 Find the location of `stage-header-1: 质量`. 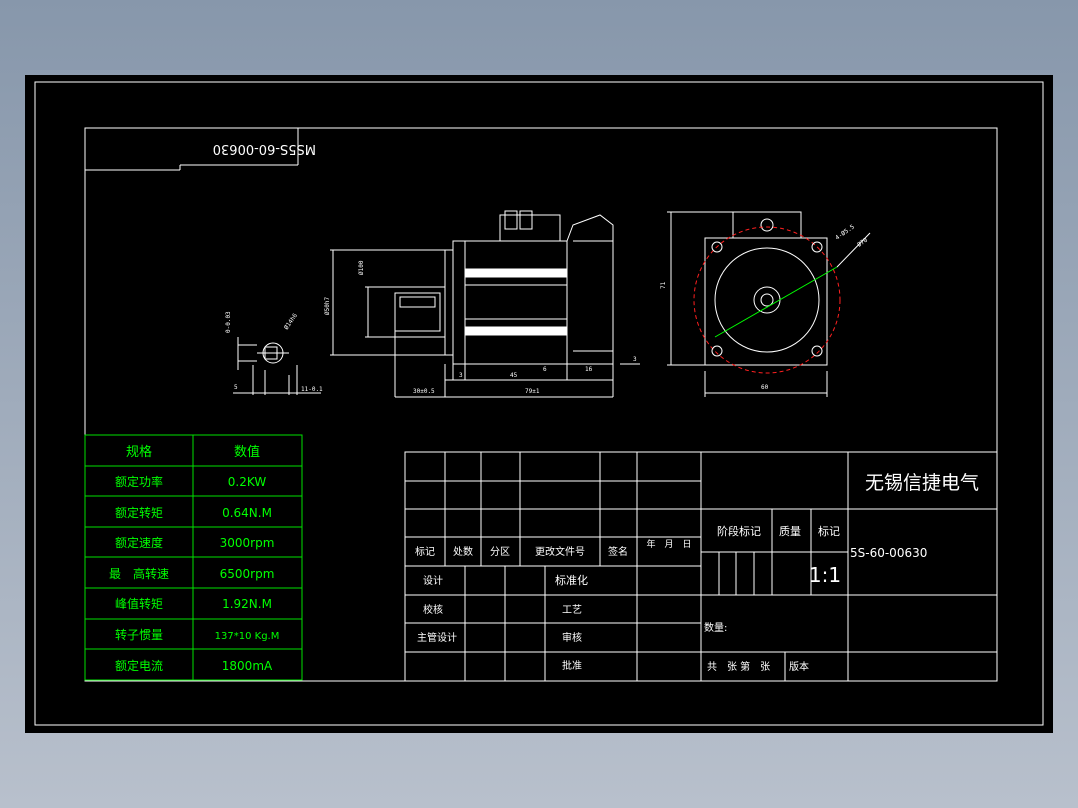

stage-header-1: 质量 is located at coordinates (790, 531).